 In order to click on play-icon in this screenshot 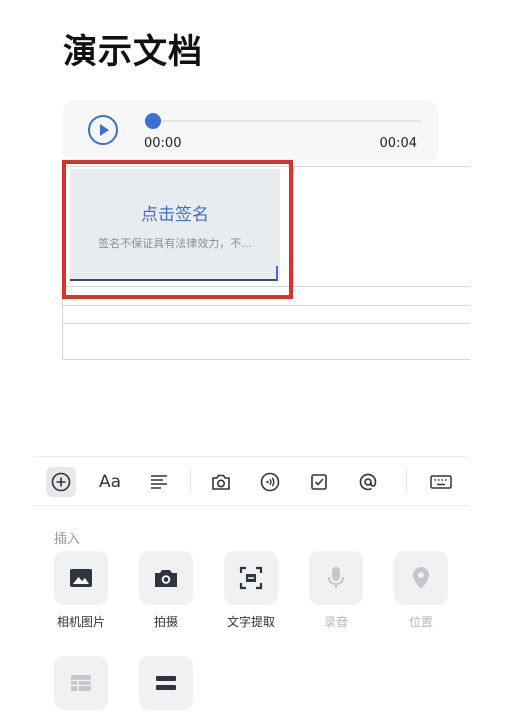, I will do `click(104, 130)`.